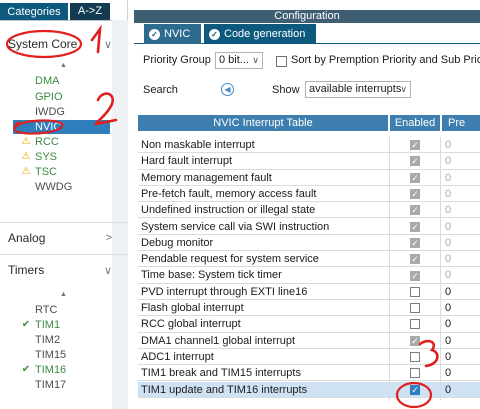 This screenshot has height=409, width=480. I want to click on interrupt-name: Debug monitor, so click(177, 242).